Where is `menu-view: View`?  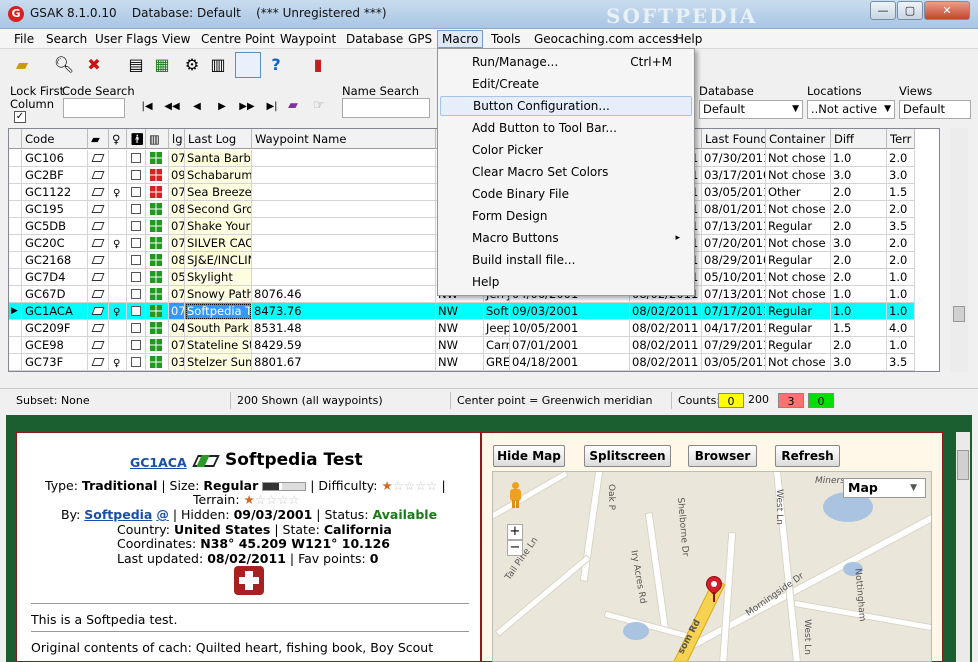
menu-view: View is located at coordinates (176, 39).